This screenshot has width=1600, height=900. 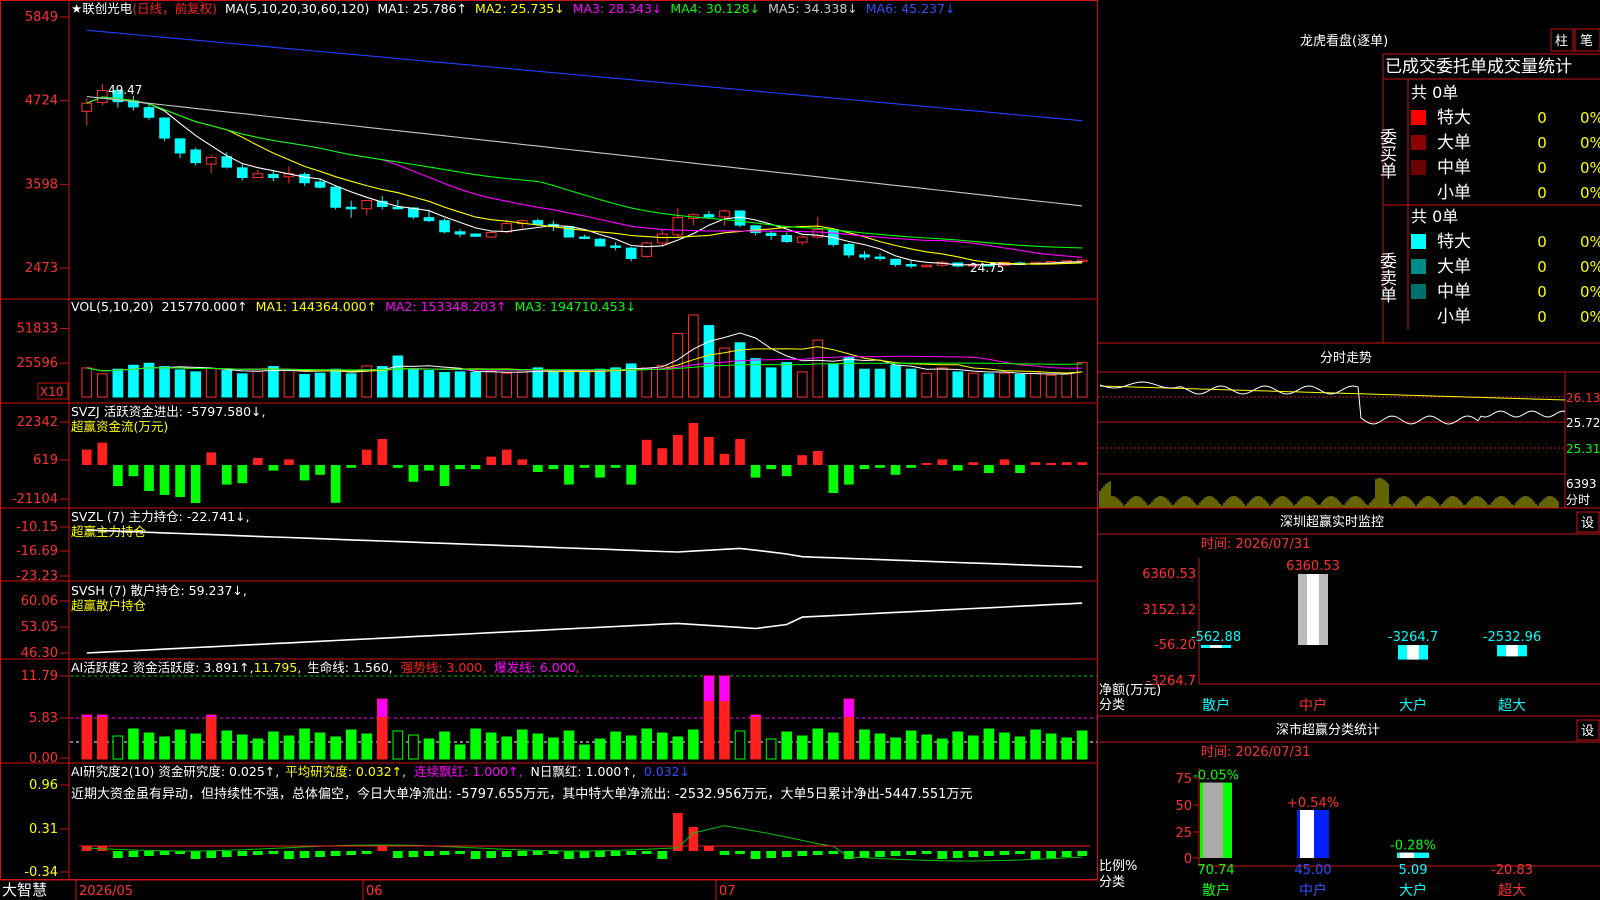 I want to click on row-pct: 0%, so click(x=1590, y=292).